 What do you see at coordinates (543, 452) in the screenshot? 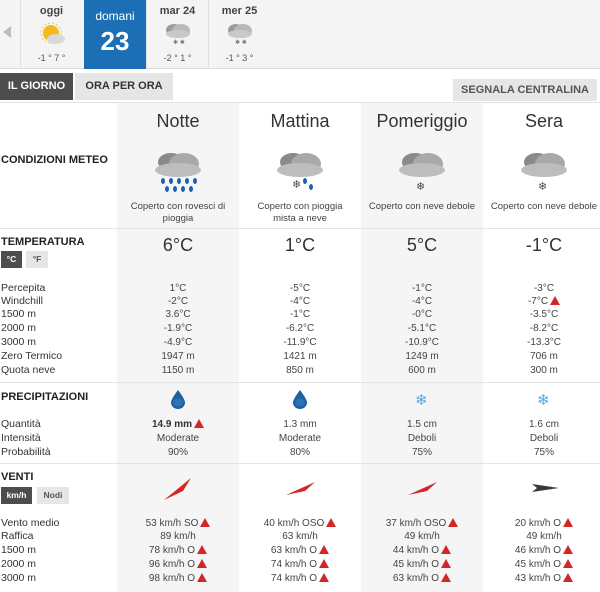
I see `probabilita-value: 75%` at bounding box center [543, 452].